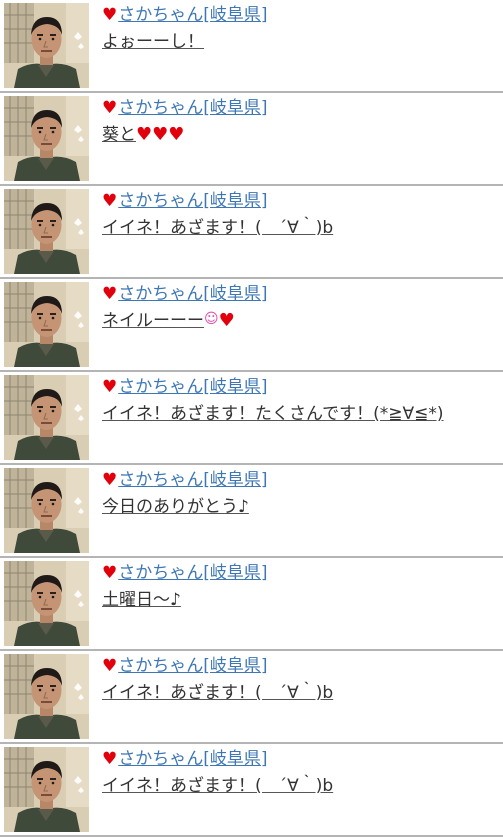 The width and height of the screenshot is (503, 840). I want to click on comment-text: よぉーーし！, so click(153, 42).